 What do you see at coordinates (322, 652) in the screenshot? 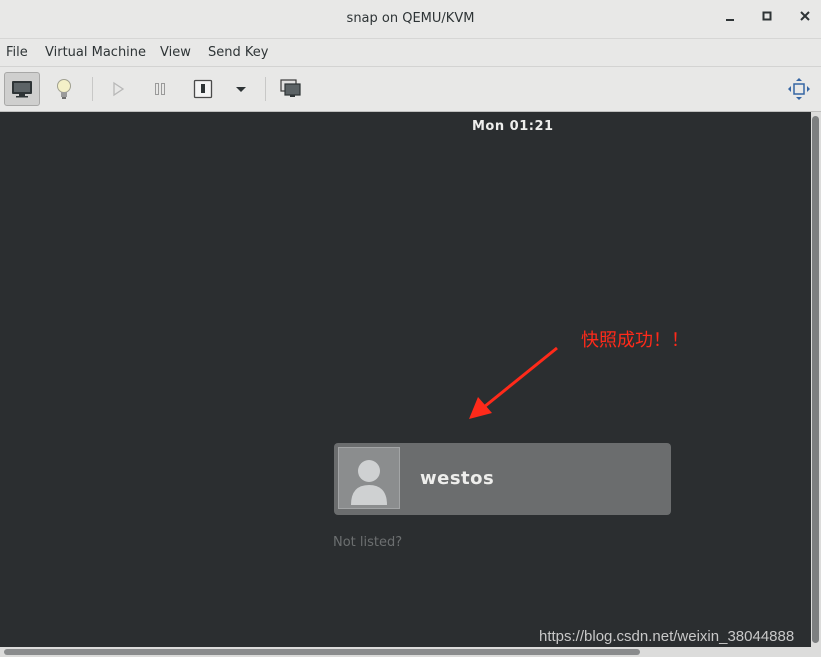
I see `horizontal-scrollbar` at bounding box center [322, 652].